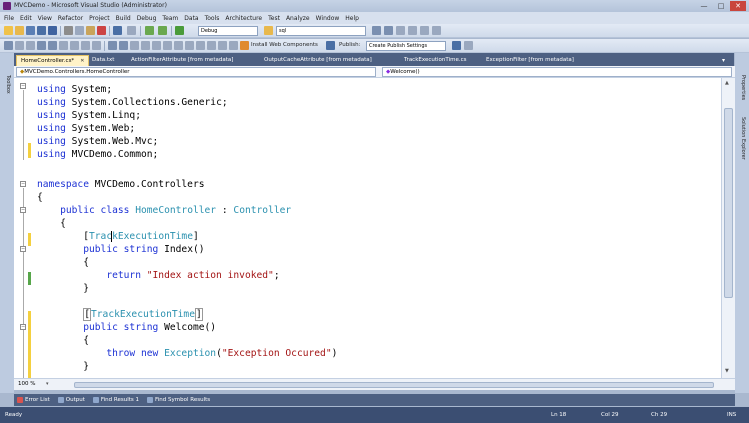 This screenshot has width=749, height=423. Describe the element at coordinates (388, 30) in the screenshot. I see `solution-explorer-icon` at that location.